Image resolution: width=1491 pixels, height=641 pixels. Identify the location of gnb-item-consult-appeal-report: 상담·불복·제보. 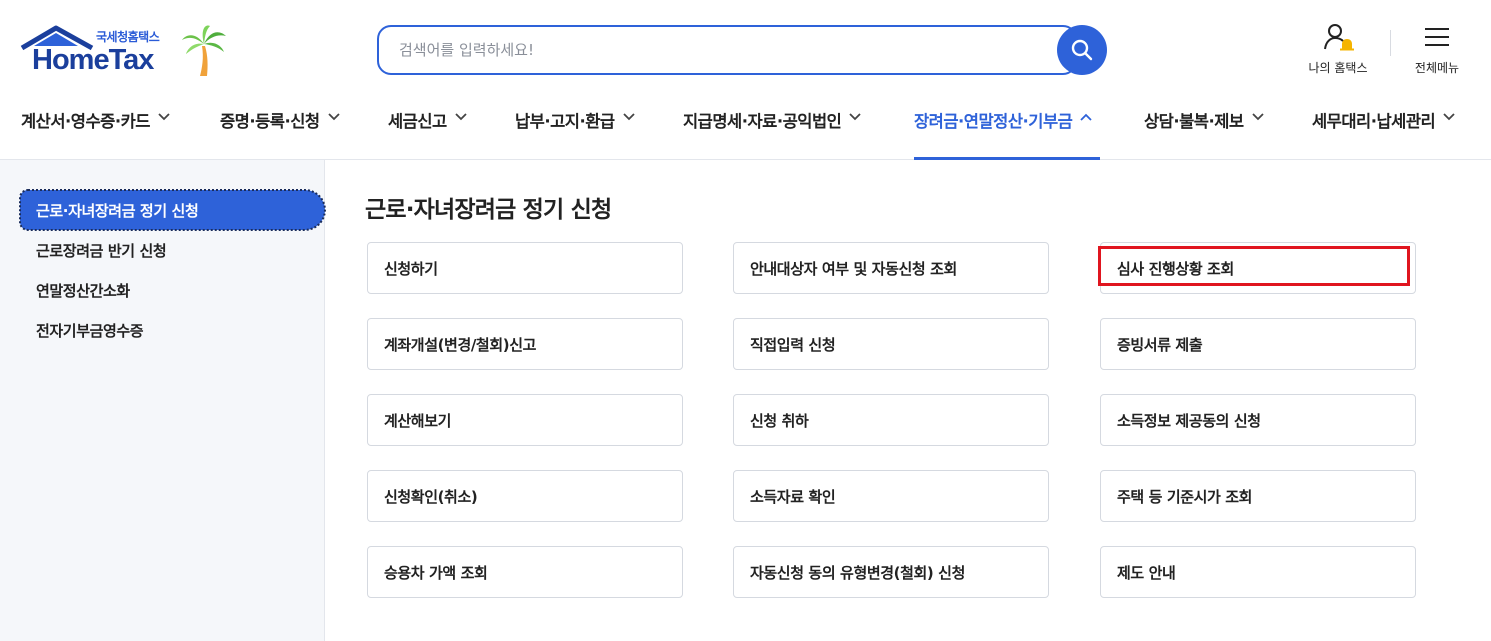
(1204, 128).